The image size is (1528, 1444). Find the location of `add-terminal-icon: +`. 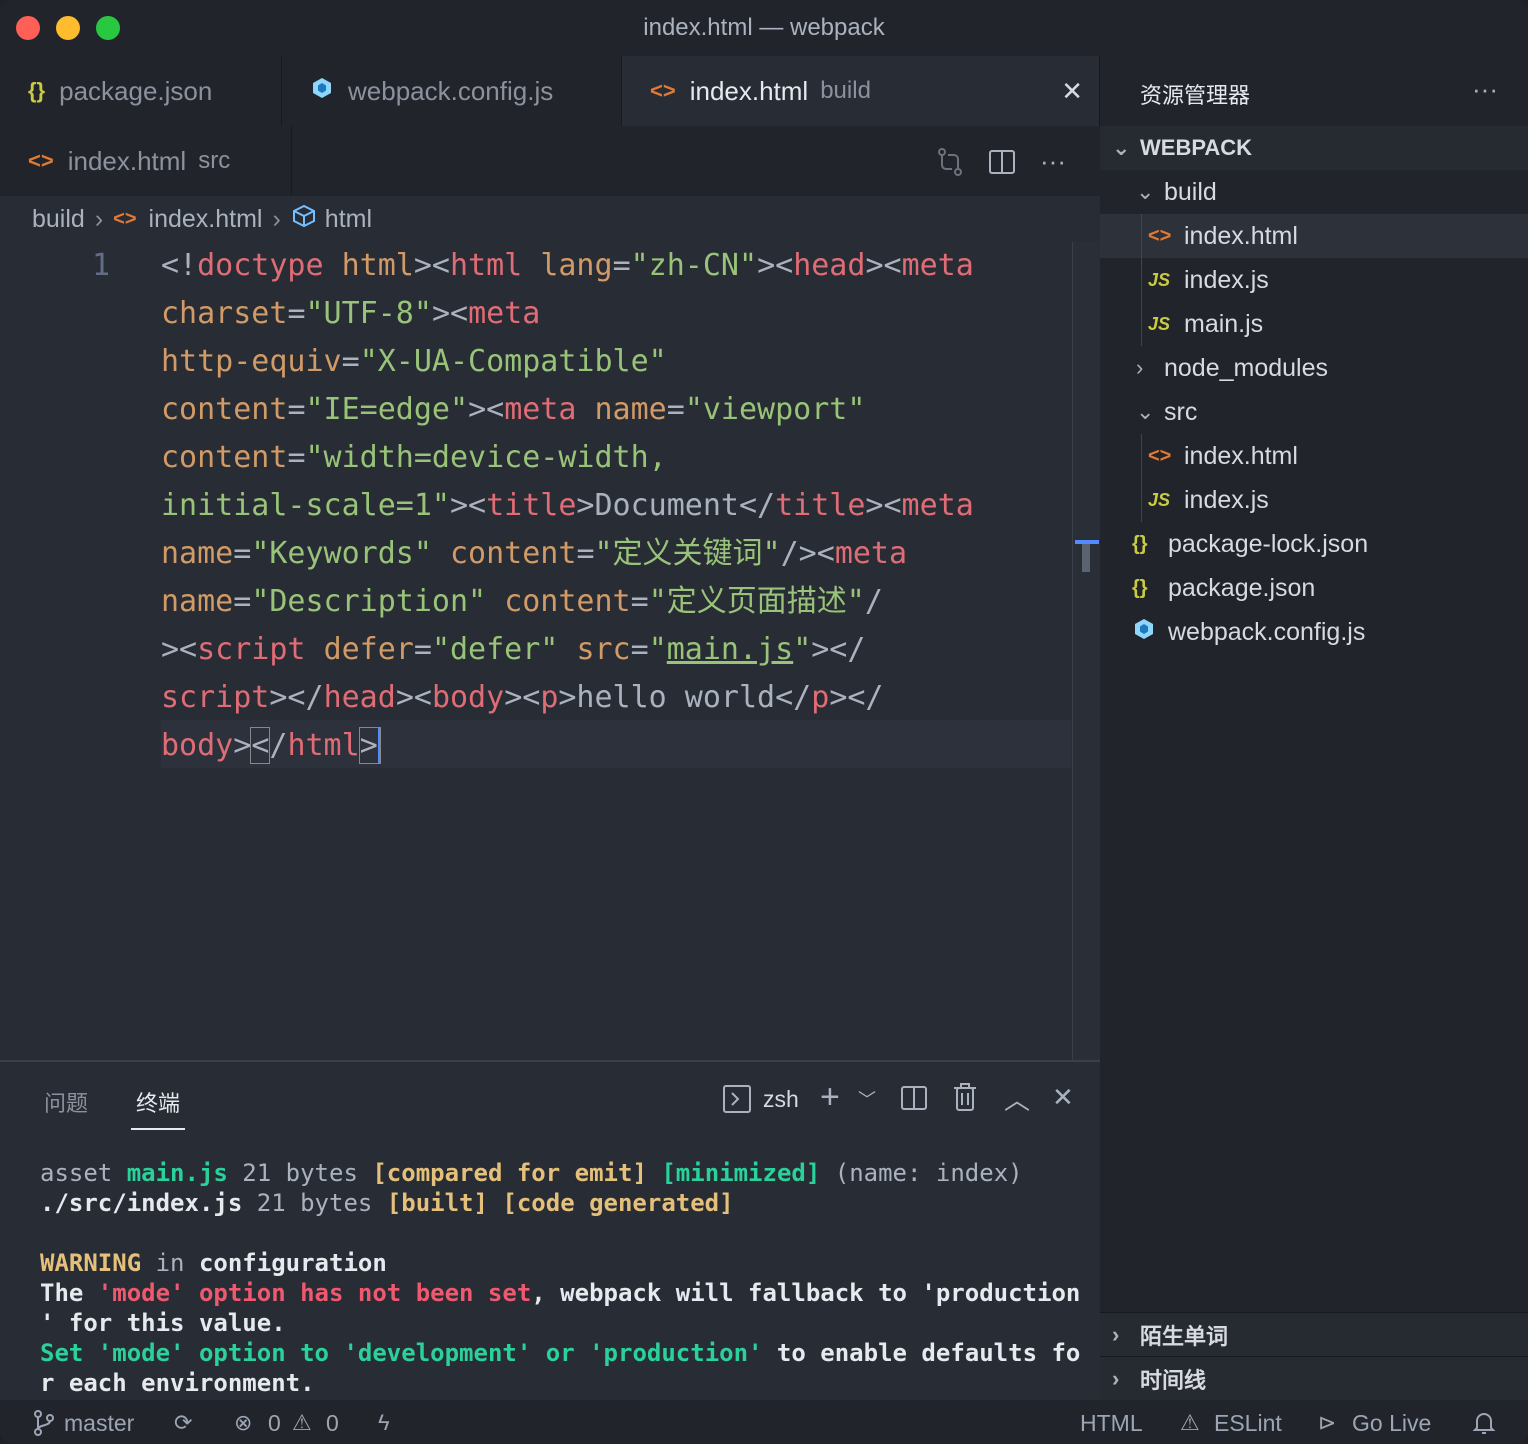

add-terminal-icon: + is located at coordinates (830, 1097).